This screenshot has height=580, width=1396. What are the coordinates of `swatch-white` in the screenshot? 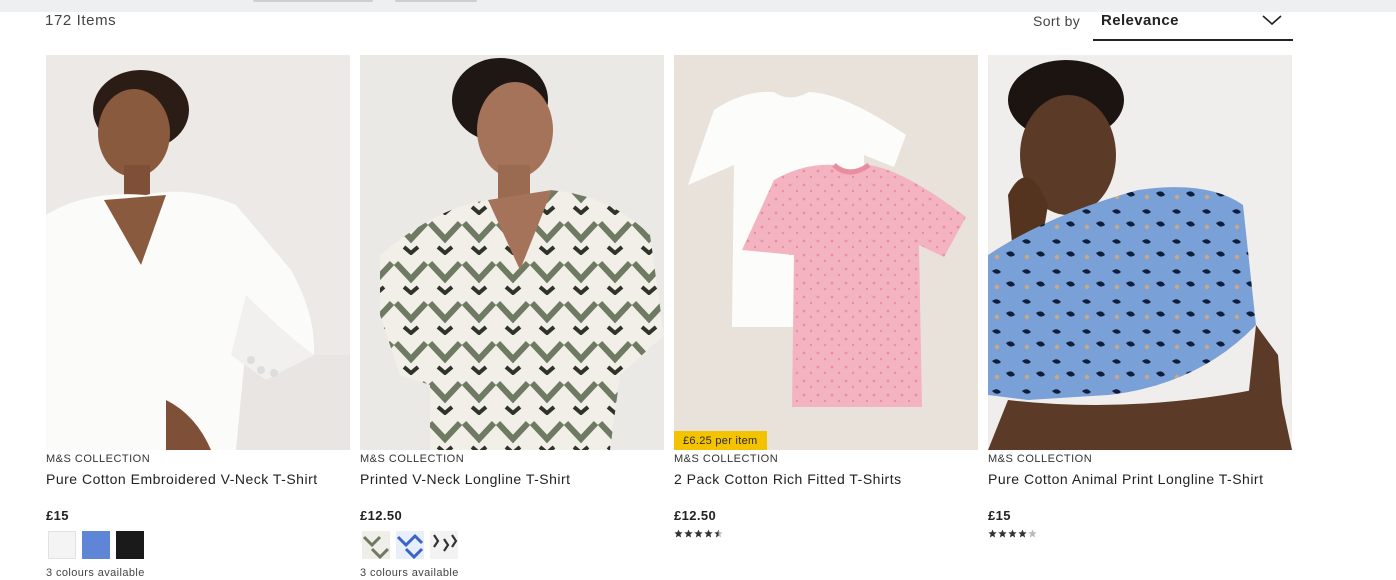 It's located at (62, 545).